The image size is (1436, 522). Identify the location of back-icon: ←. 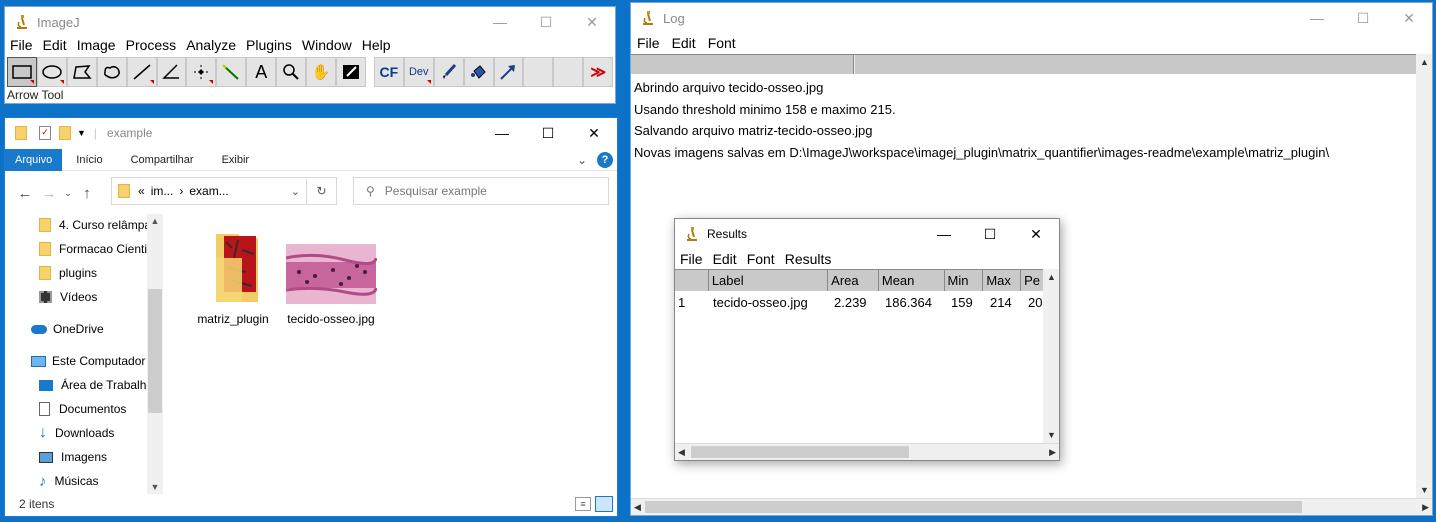
(25, 193).